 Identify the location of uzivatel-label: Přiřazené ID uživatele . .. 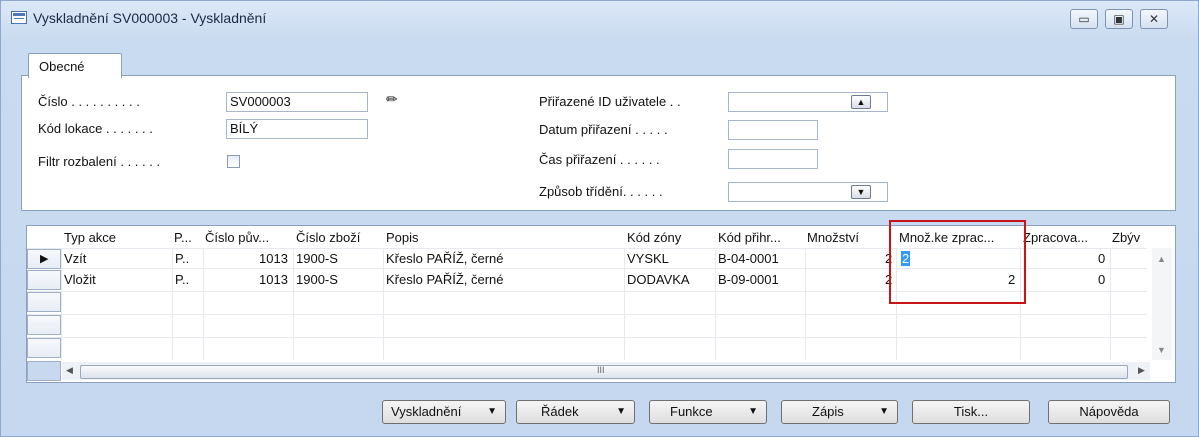
(610, 101).